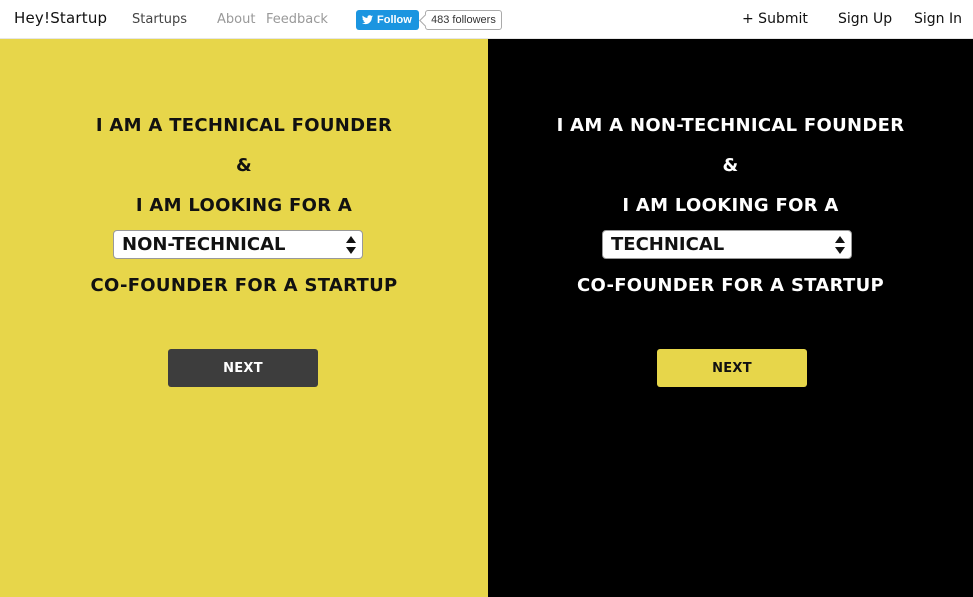 This screenshot has width=973, height=597. Describe the element at coordinates (297, 19) in the screenshot. I see `nav-feedback-link: Feedback` at that location.